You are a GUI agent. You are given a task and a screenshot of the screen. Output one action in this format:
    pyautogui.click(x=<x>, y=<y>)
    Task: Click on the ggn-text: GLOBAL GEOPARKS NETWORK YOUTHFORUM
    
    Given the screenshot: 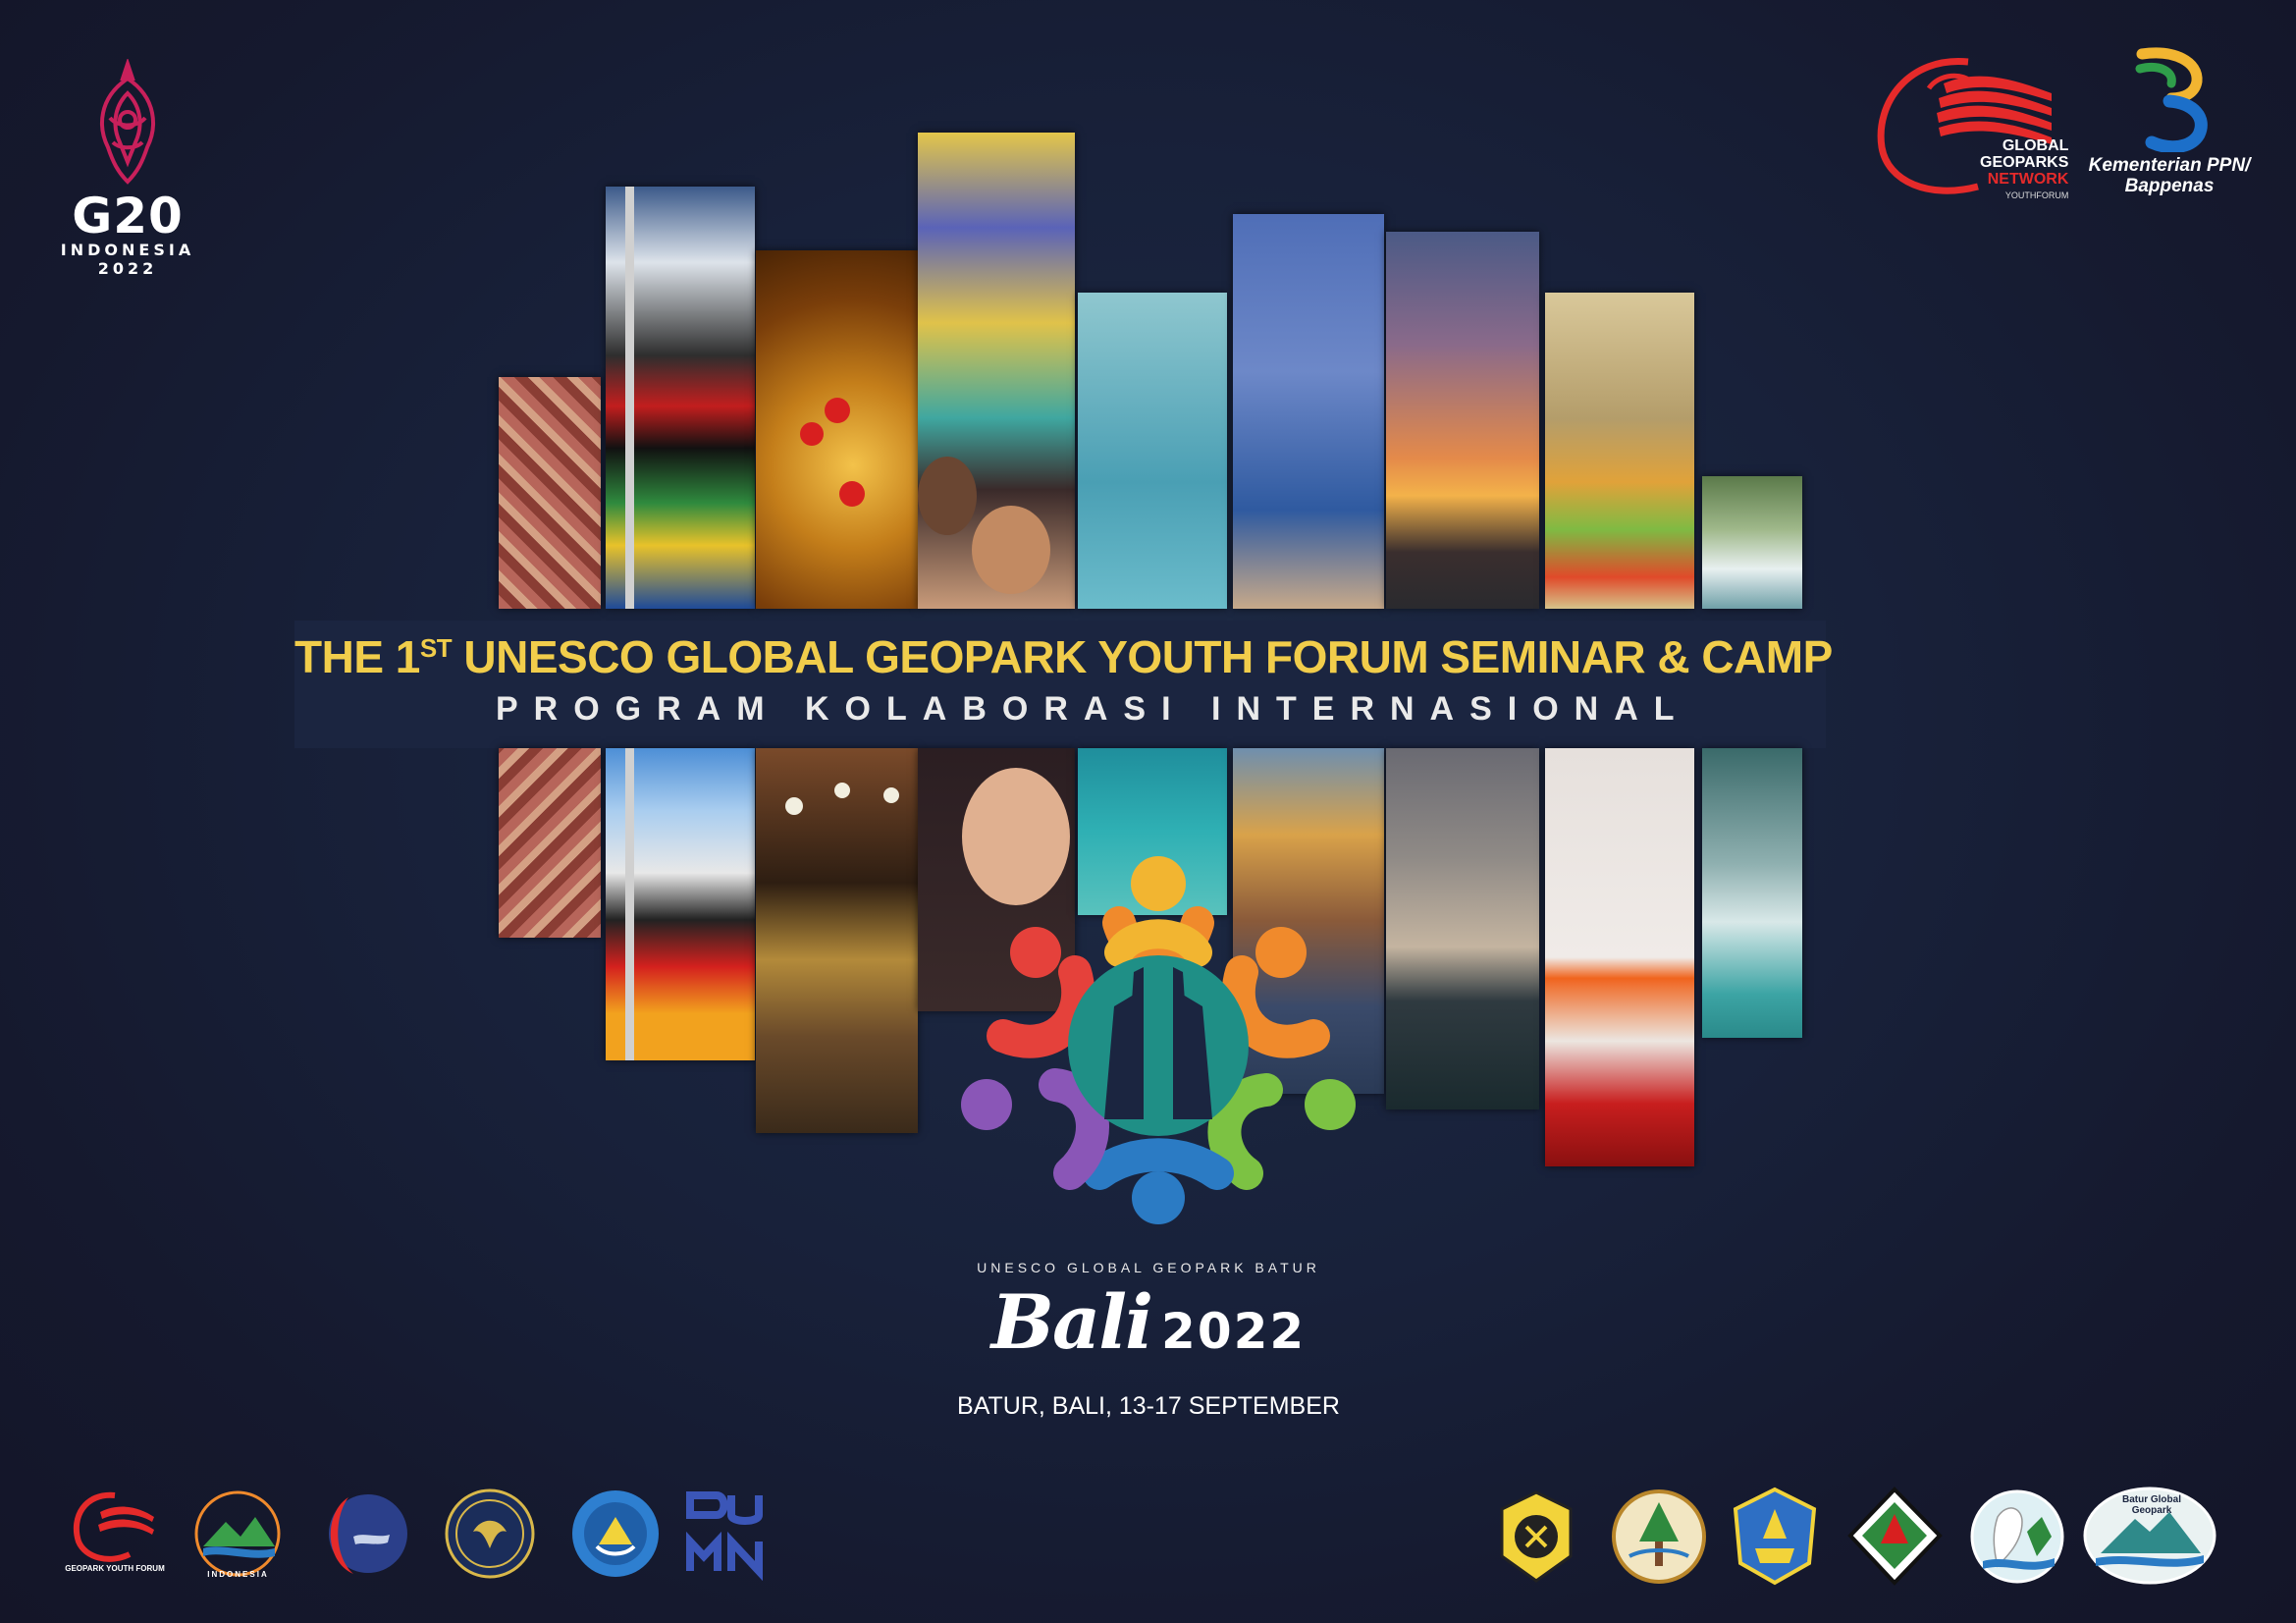 What is the action you would take?
    pyautogui.click(x=2024, y=170)
    